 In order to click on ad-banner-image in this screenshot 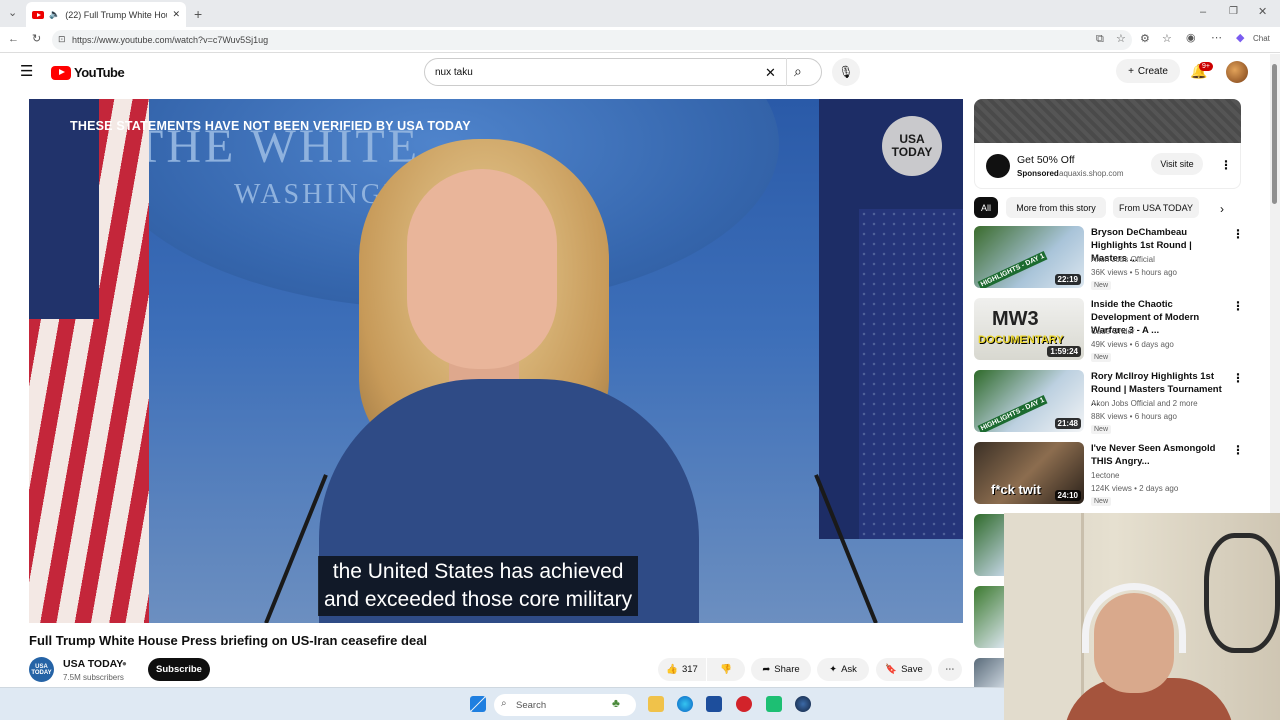, I will do `click(1107, 121)`.